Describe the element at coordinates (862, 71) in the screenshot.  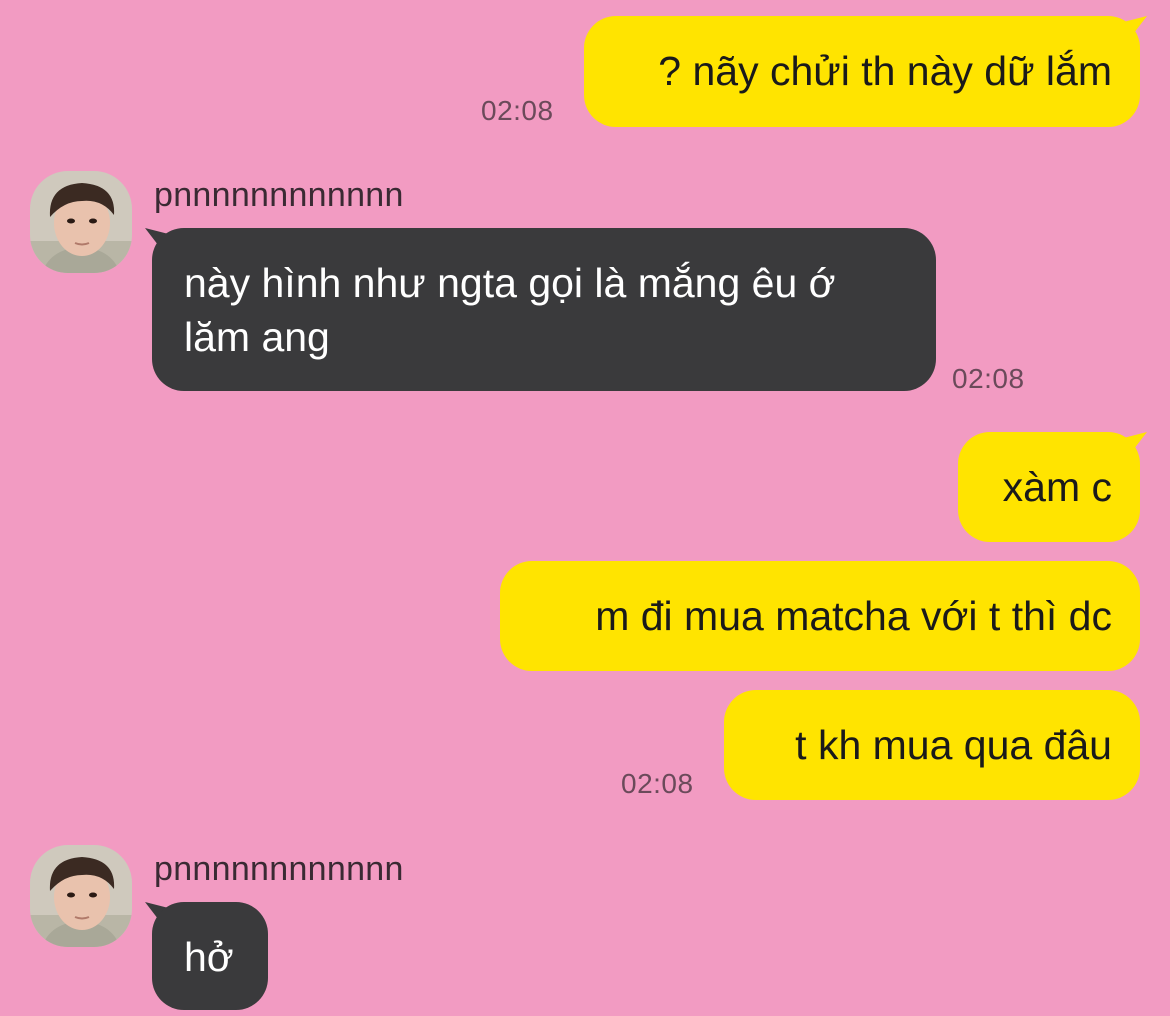
I see `message-bubble-outgoing: ? nãy chửi th này dữ lắm` at that location.